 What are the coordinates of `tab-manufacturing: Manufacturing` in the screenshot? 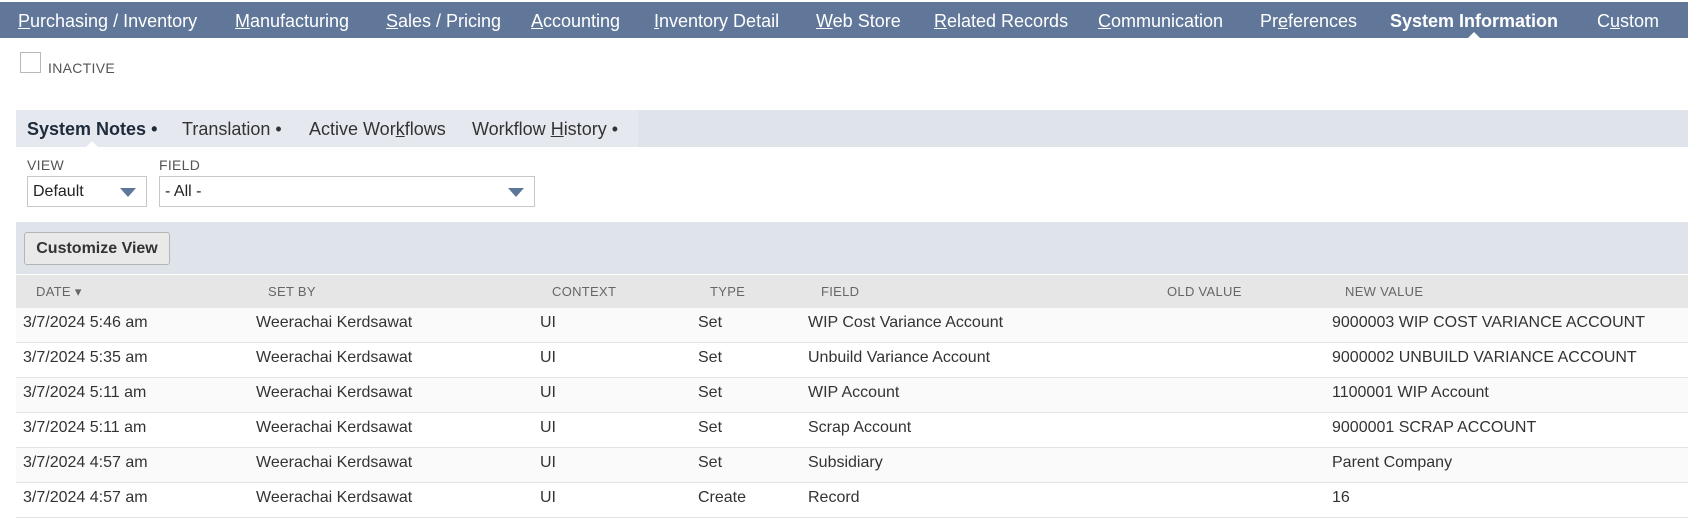 It's located at (292, 20).